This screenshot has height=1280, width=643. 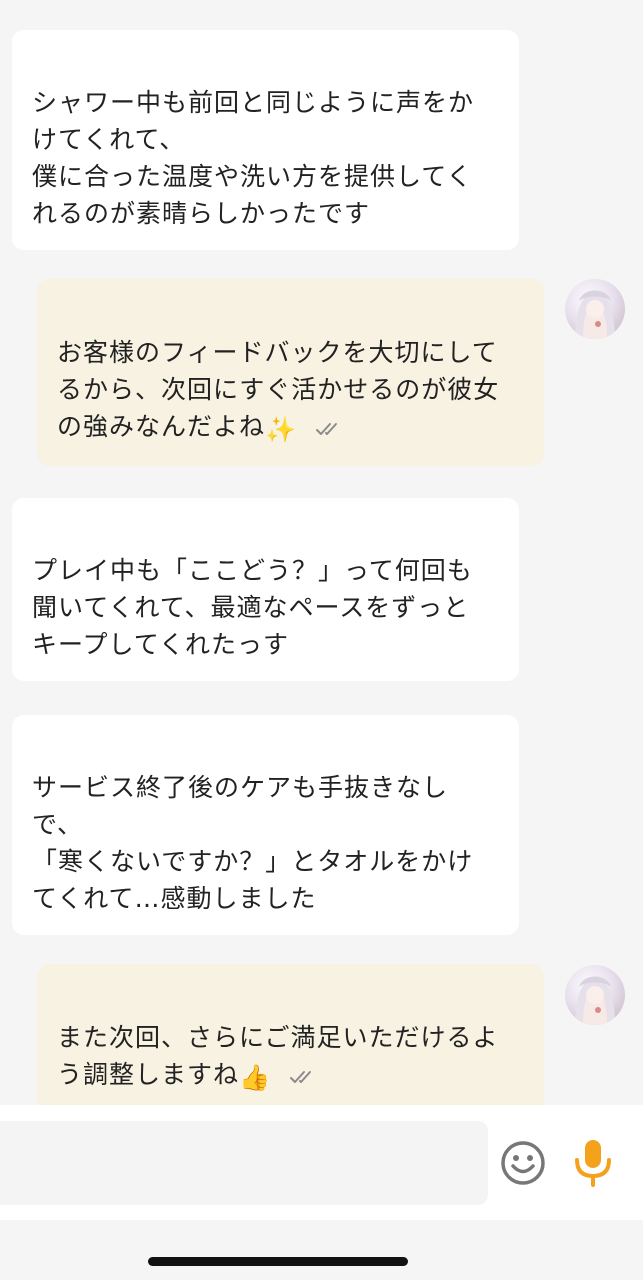 I want to click on microphone-icon, so click(x=593, y=1163).